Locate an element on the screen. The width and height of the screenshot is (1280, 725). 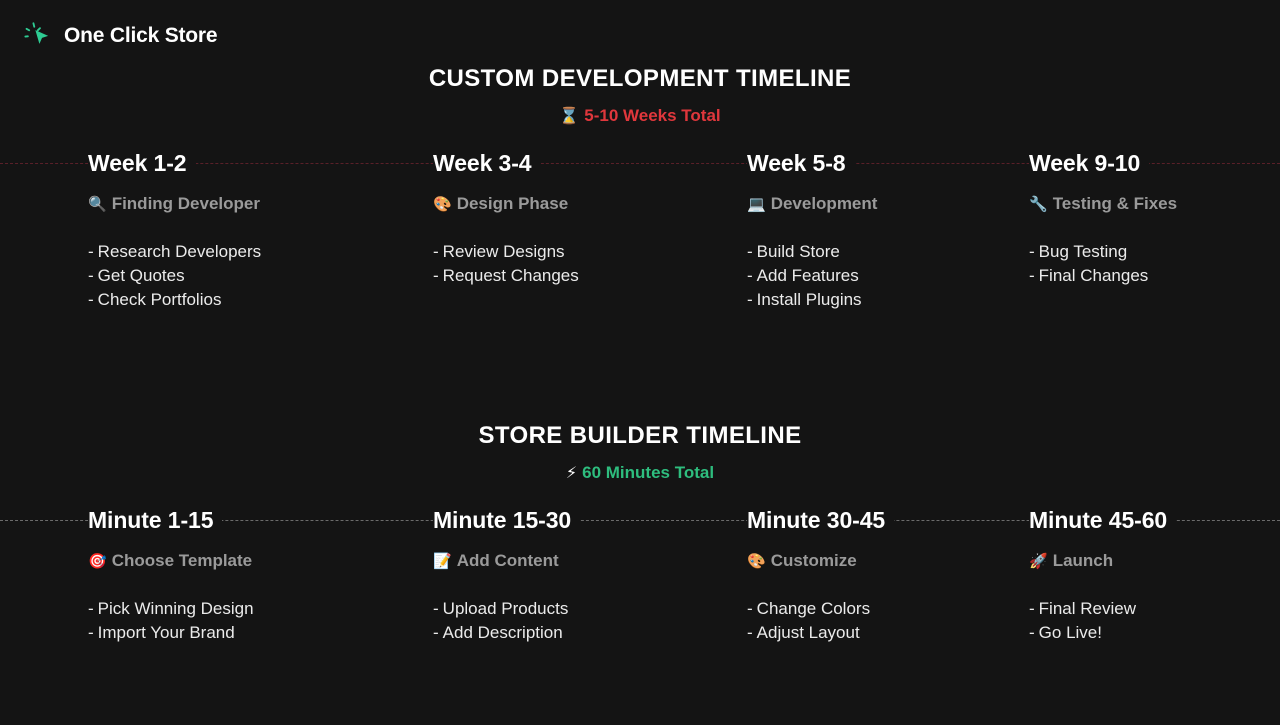
column-item-list: - Final Review - Go Live! is located at coordinates (1146, 621).